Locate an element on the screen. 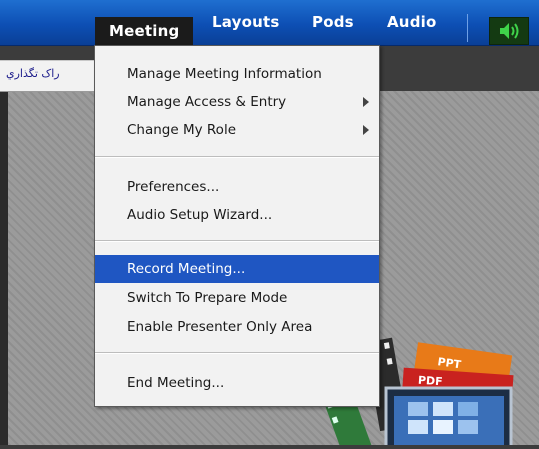 This screenshot has width=539, height=449. menu-item-manage-access-entry: Manage Access & Entry is located at coordinates (237, 102).